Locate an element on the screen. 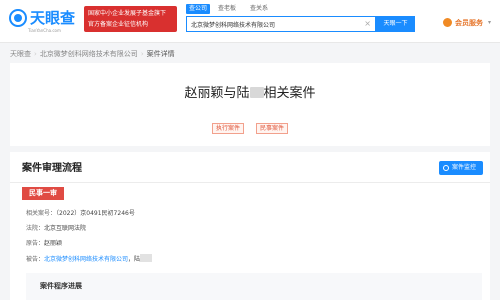  info-row-plaintiff: 原告：赵丽颖 is located at coordinates (44, 244).